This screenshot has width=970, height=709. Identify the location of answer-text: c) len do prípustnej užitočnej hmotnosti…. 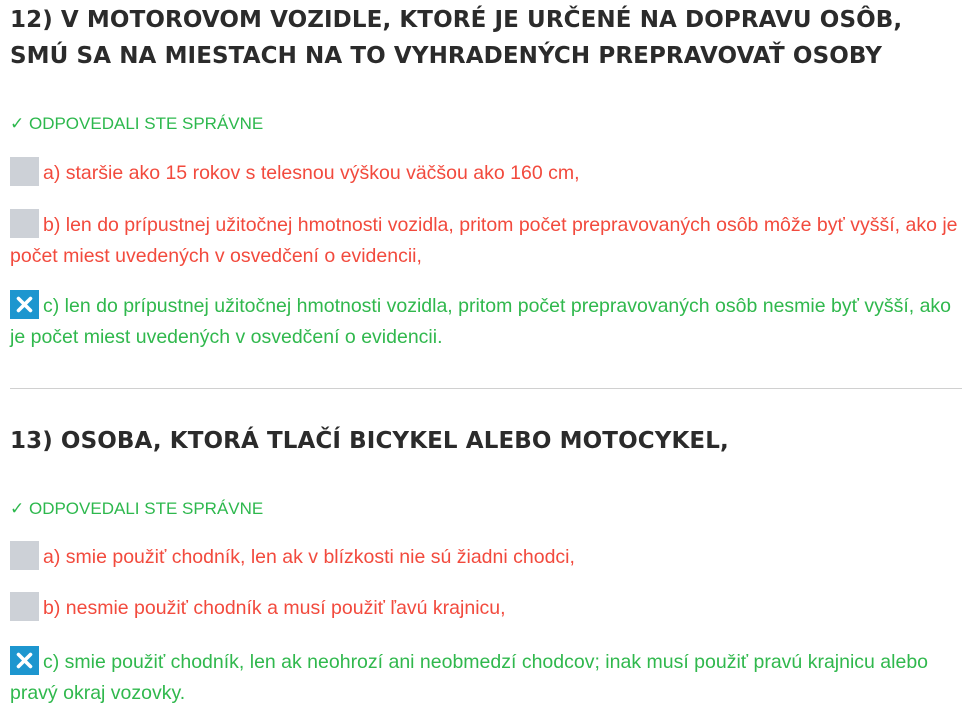
(481, 321).